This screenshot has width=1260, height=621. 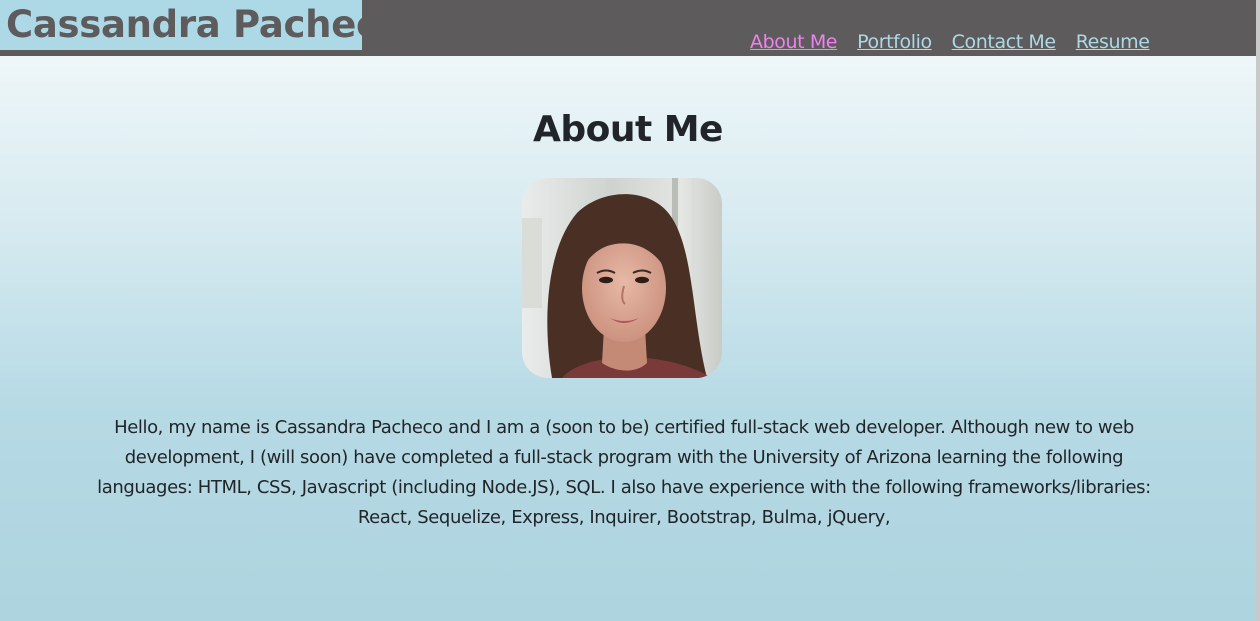 What do you see at coordinates (628, 129) in the screenshot?
I see `page-title: About Me` at bounding box center [628, 129].